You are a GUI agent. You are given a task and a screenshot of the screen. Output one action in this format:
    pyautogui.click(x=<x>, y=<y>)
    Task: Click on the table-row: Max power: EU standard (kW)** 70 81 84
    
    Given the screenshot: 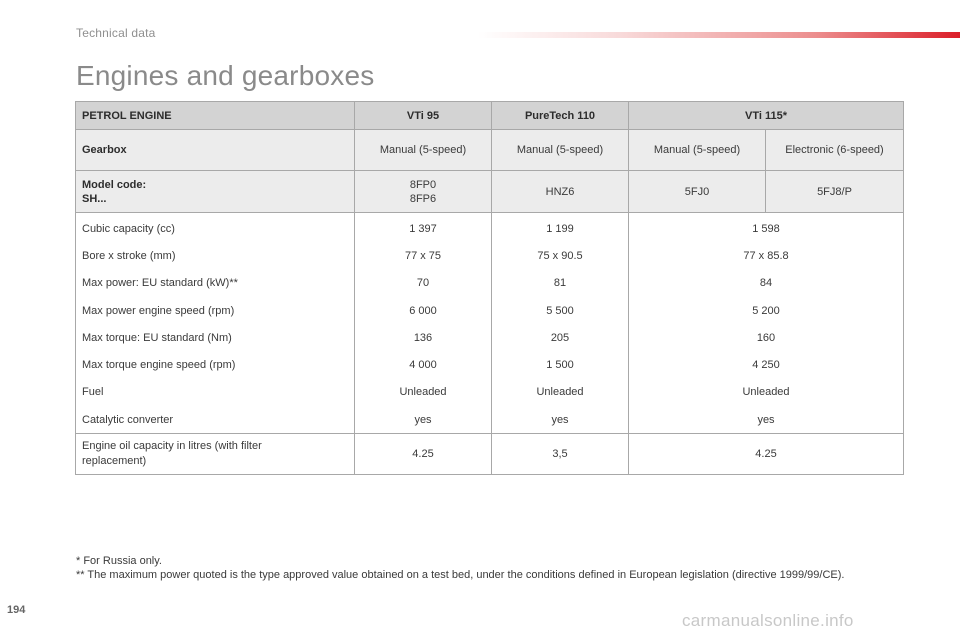 What is the action you would take?
    pyautogui.click(x=489, y=283)
    